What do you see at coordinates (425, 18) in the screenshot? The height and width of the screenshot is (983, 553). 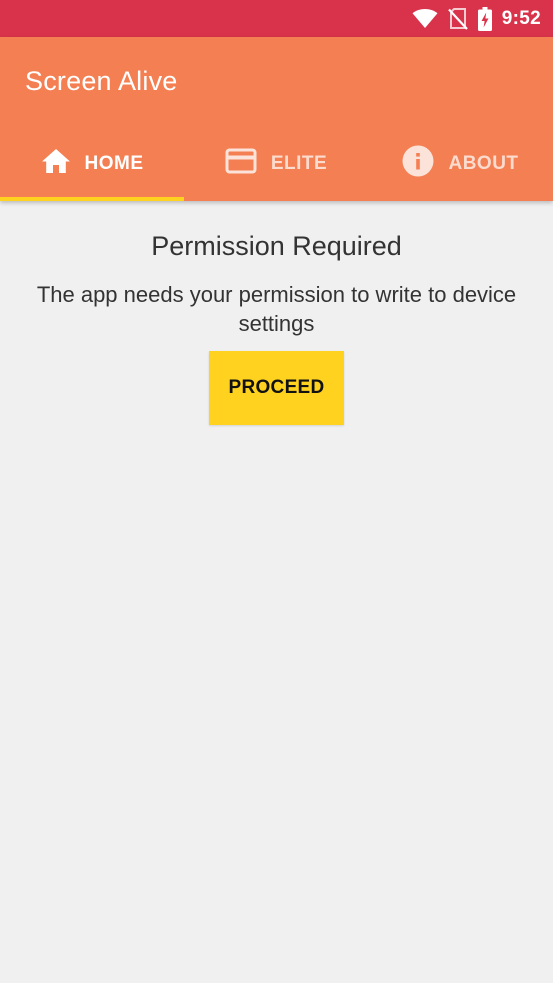 I see `wifi-icon` at bounding box center [425, 18].